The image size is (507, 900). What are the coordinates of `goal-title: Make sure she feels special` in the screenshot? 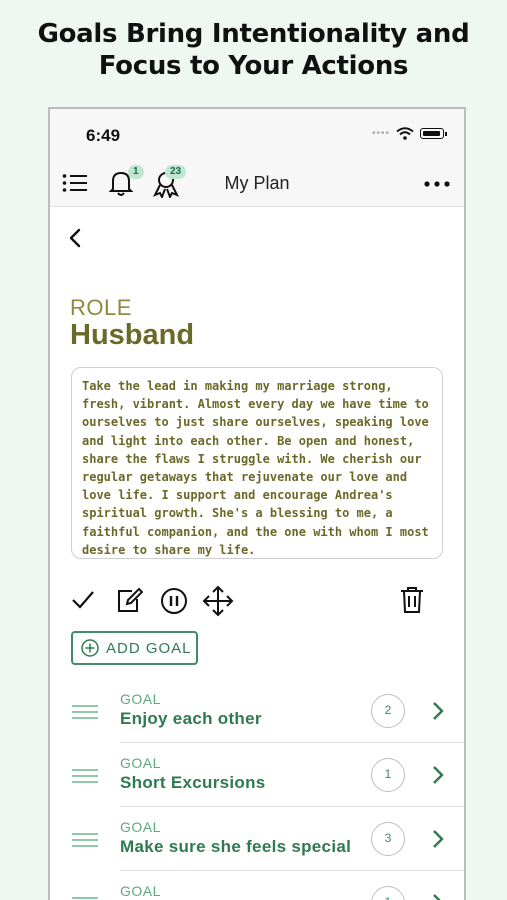 It's located at (236, 846).